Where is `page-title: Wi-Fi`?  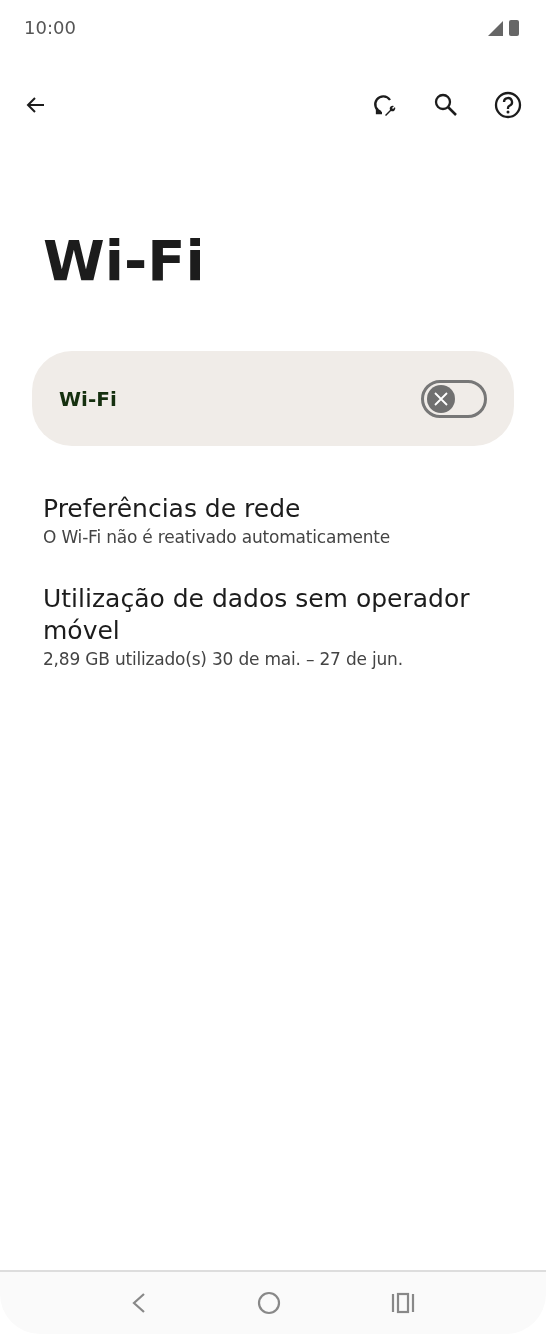
page-title: Wi-Fi is located at coordinates (124, 261).